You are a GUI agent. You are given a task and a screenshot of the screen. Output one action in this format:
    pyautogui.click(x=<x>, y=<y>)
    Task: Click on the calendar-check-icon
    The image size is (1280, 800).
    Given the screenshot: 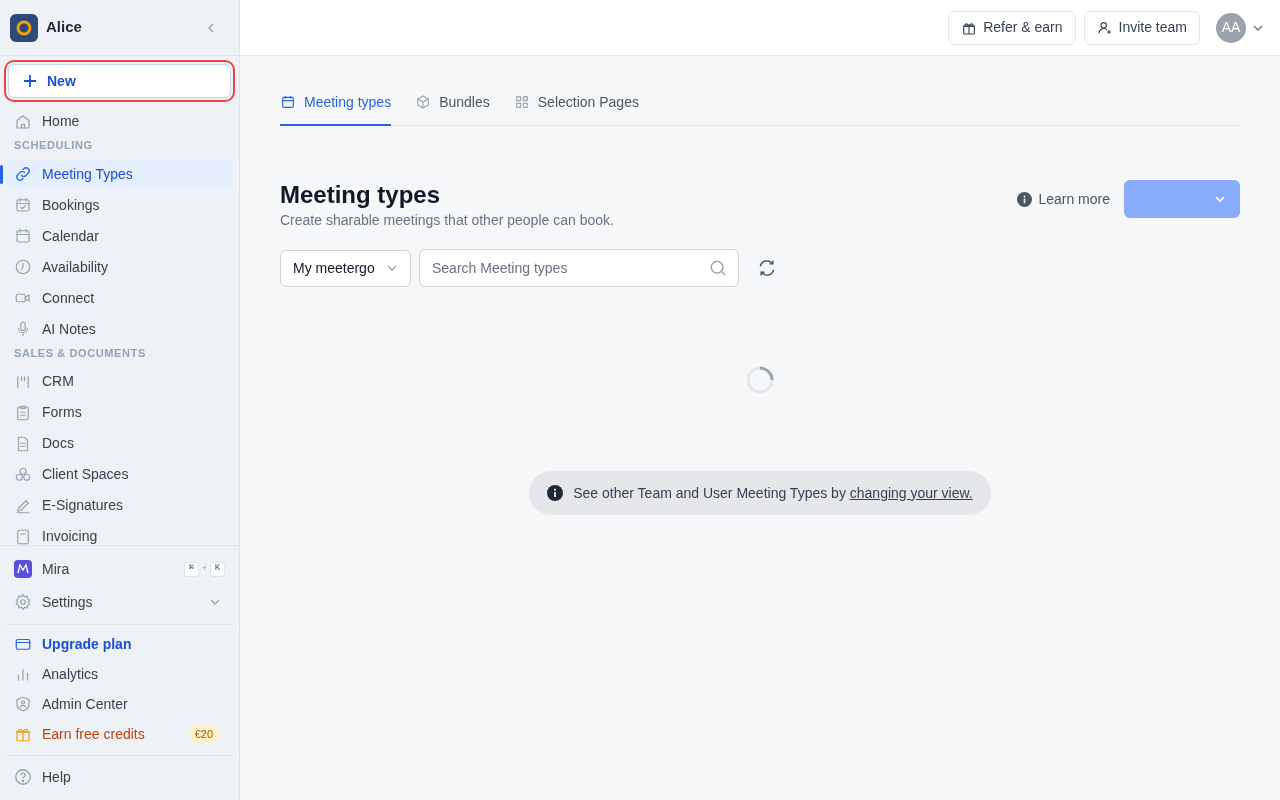 What is the action you would take?
    pyautogui.click(x=23, y=205)
    